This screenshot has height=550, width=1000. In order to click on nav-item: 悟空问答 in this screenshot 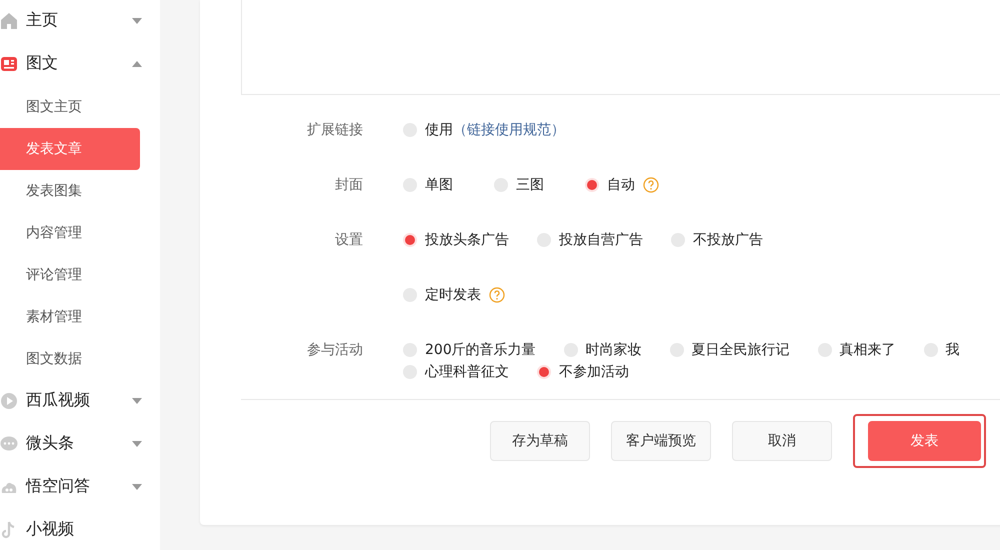, I will do `click(80, 486)`.